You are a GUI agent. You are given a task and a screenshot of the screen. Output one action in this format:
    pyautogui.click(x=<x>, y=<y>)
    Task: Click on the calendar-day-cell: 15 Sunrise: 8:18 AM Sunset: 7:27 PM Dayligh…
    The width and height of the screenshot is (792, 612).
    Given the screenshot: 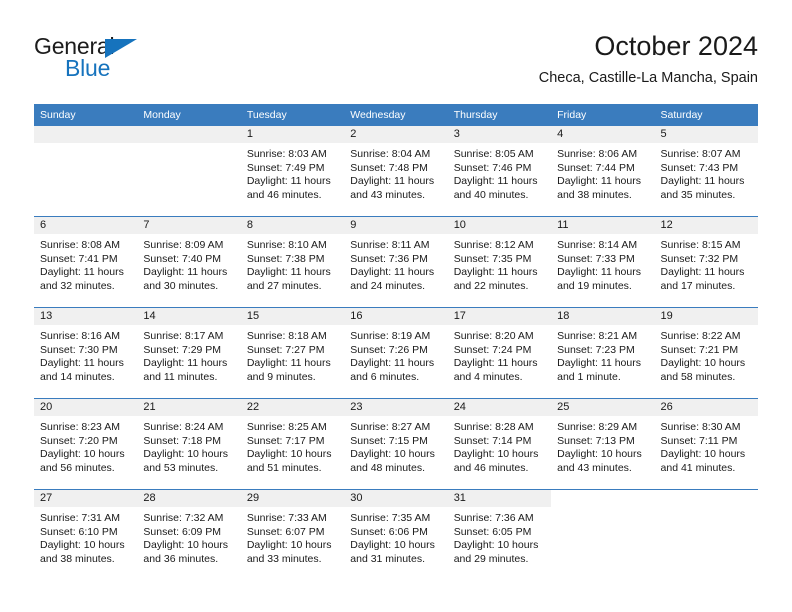 What is the action you would take?
    pyautogui.click(x=292, y=353)
    